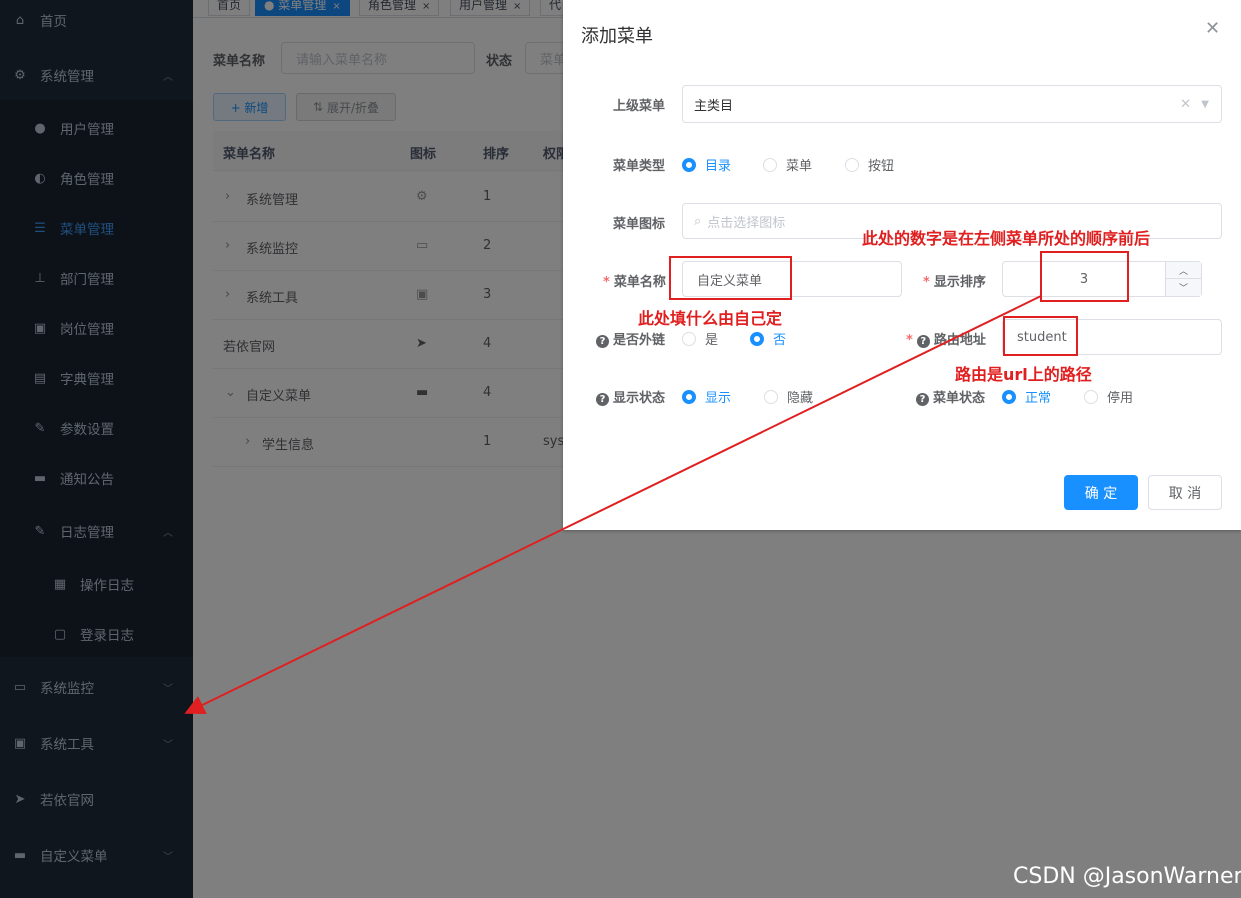  I want to click on annotation-box-name, so click(730, 278).